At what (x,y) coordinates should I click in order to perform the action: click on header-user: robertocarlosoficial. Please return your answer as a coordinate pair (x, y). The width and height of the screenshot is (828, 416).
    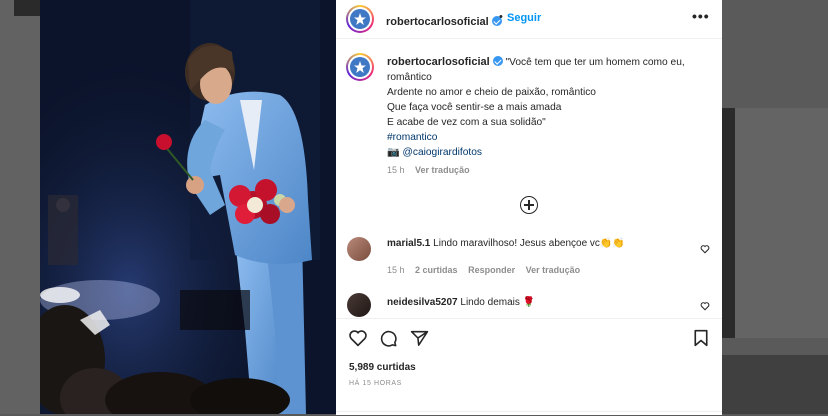
    Looking at the image, I should click on (444, 21).